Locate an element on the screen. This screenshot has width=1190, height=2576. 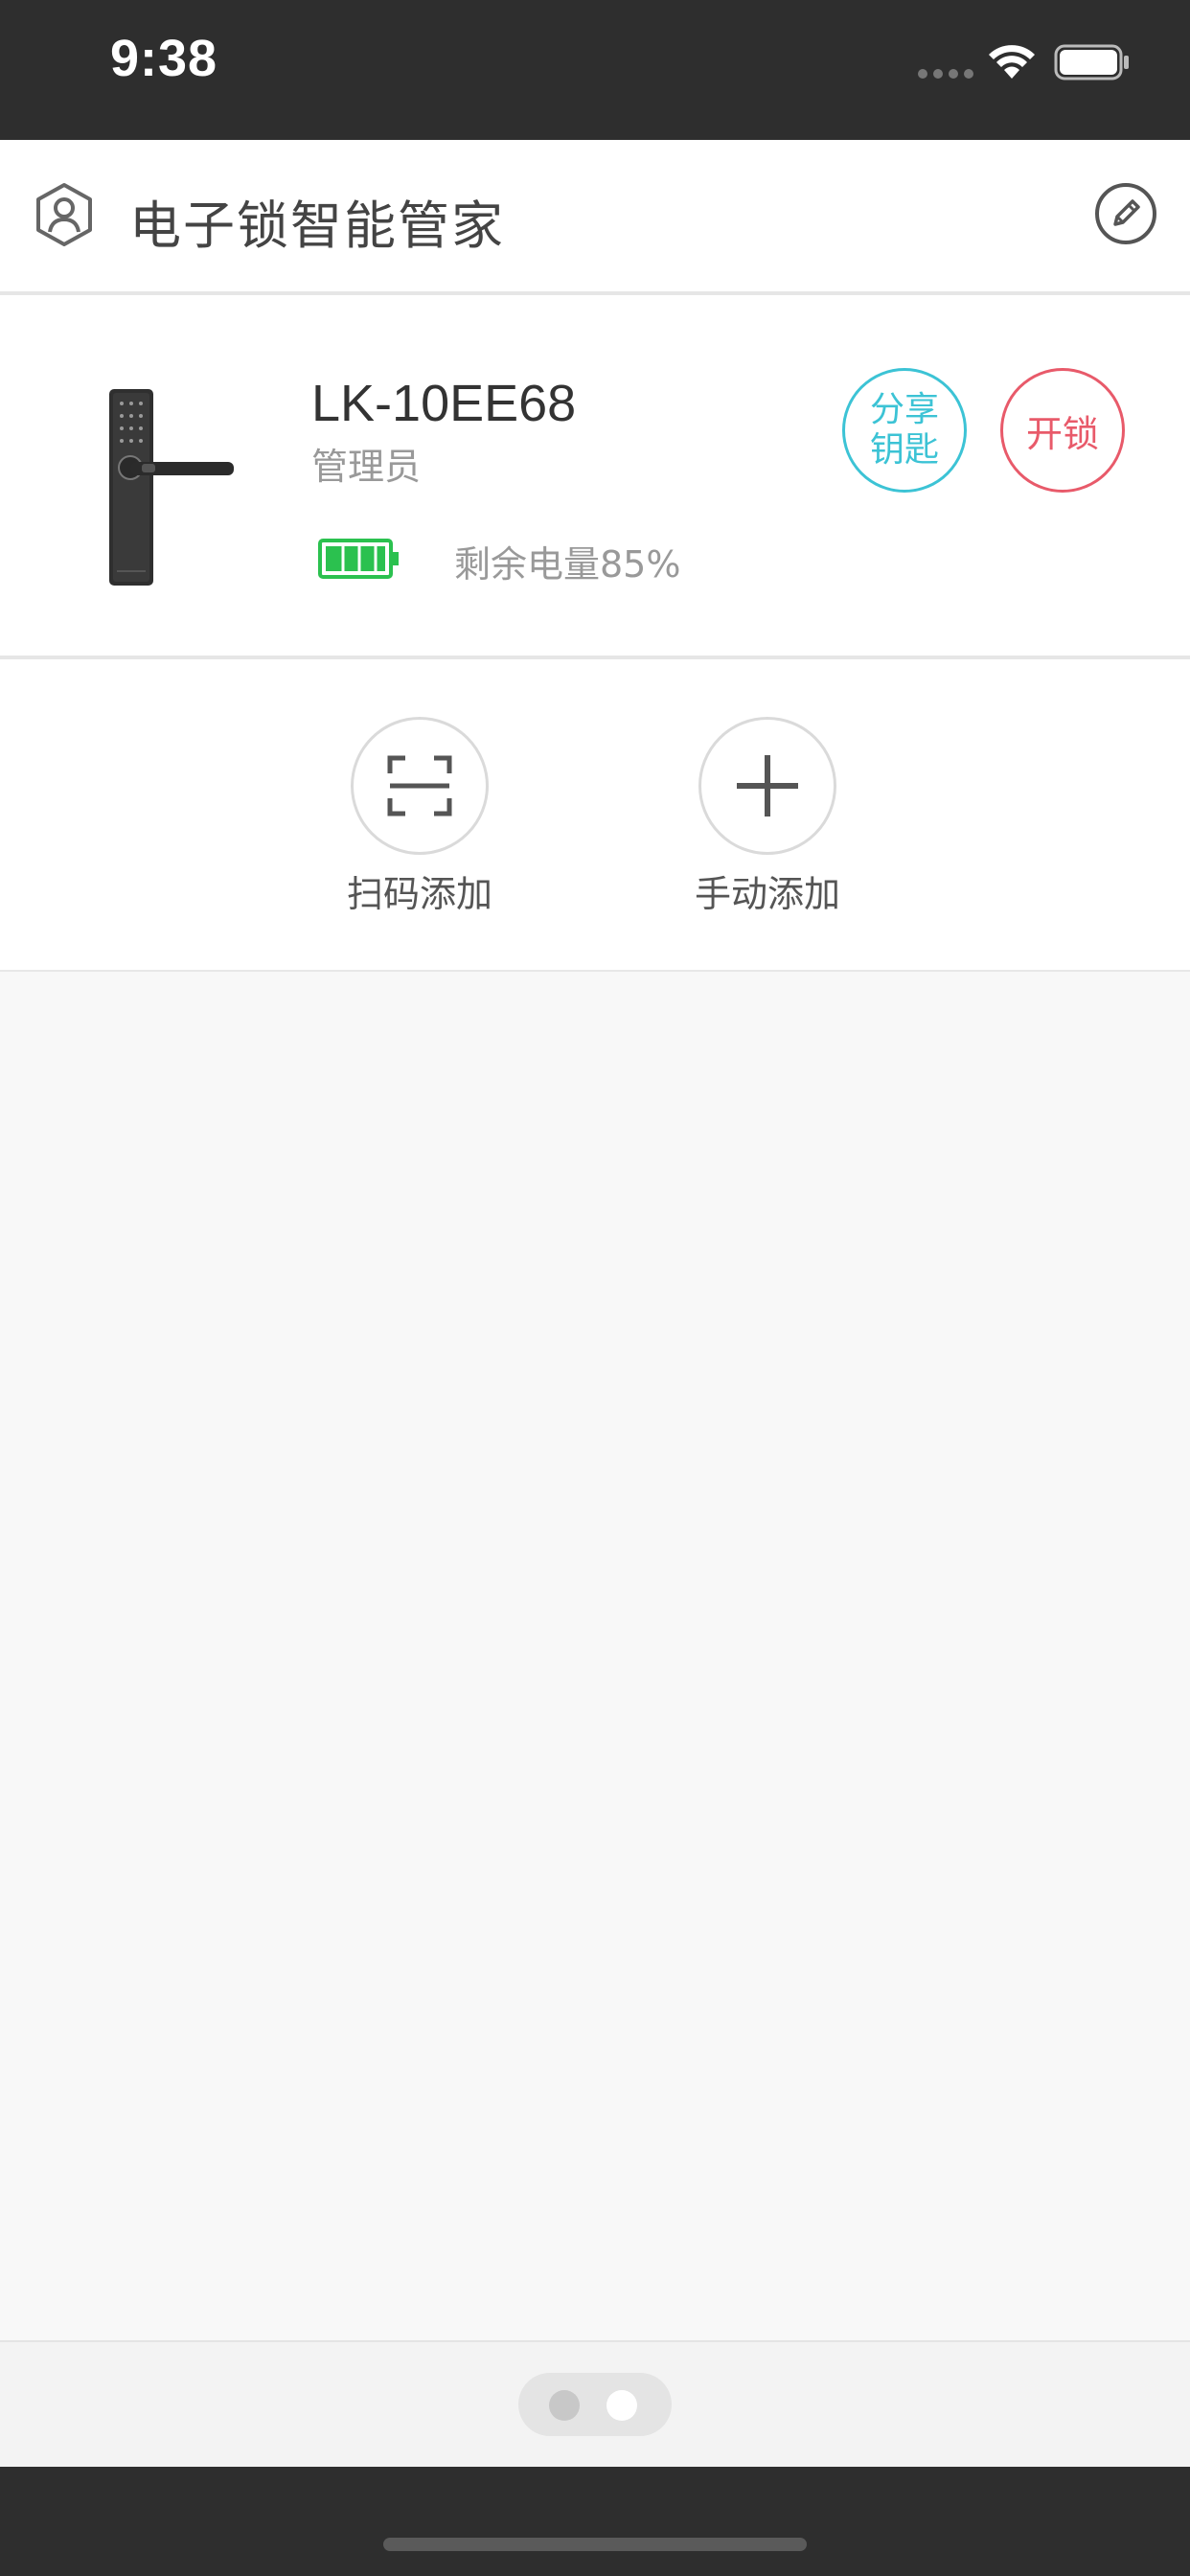
manual-add-label: 手动添加 is located at coordinates (767, 894).